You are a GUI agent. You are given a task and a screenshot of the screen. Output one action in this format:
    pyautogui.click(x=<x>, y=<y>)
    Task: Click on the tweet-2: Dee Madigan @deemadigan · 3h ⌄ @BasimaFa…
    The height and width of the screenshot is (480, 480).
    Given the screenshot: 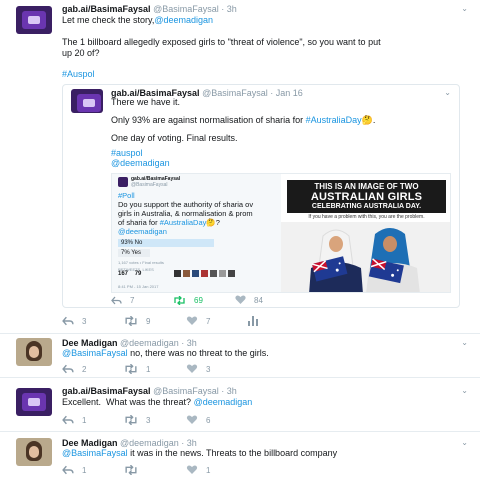 What is the action you would take?
    pyautogui.click(x=240, y=356)
    